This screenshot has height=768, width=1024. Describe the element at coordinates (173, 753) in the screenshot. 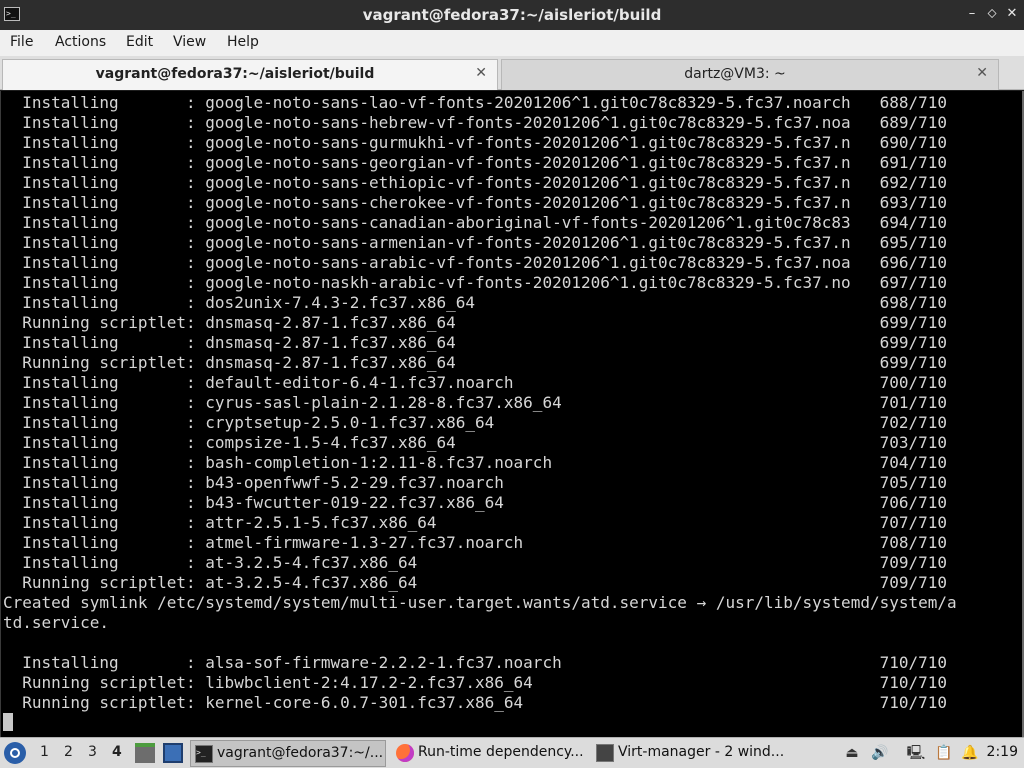

I see `show-desktop-icon` at that location.